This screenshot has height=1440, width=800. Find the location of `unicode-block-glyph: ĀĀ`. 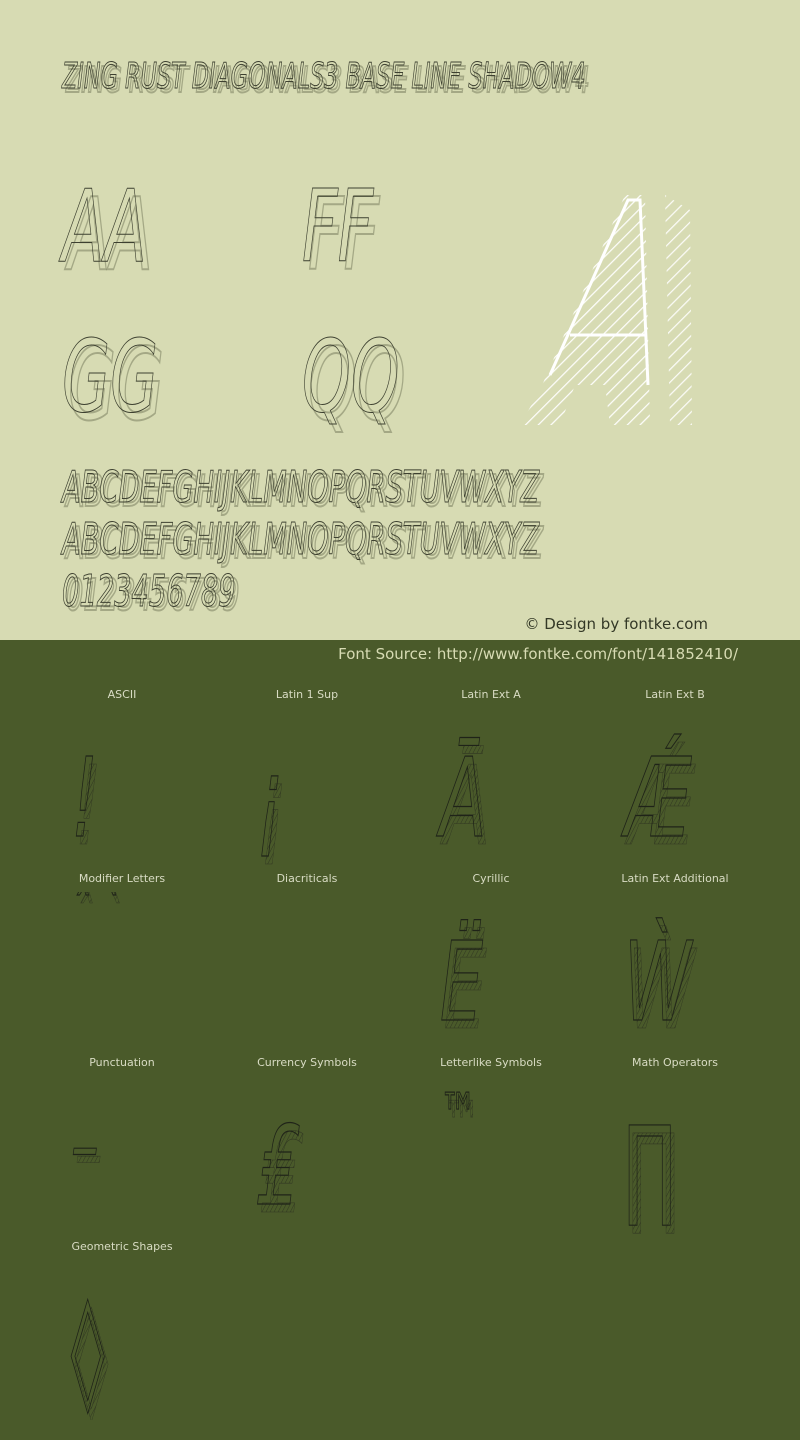

unicode-block-glyph: ĀĀ is located at coordinates (463, 800).